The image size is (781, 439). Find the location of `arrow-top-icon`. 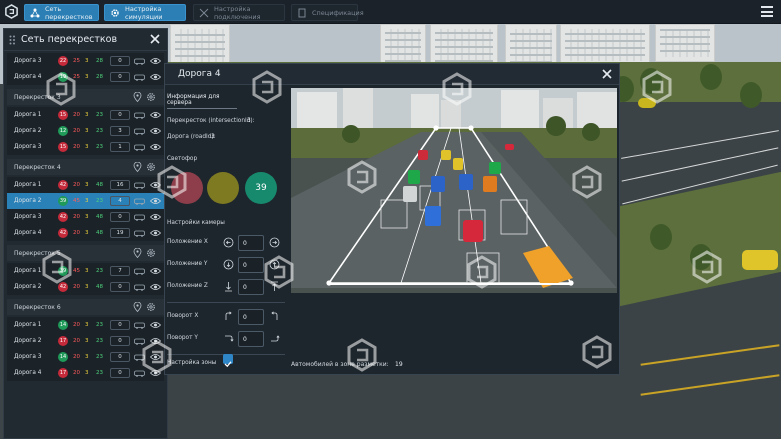

arrow-top-icon is located at coordinates (274, 286).